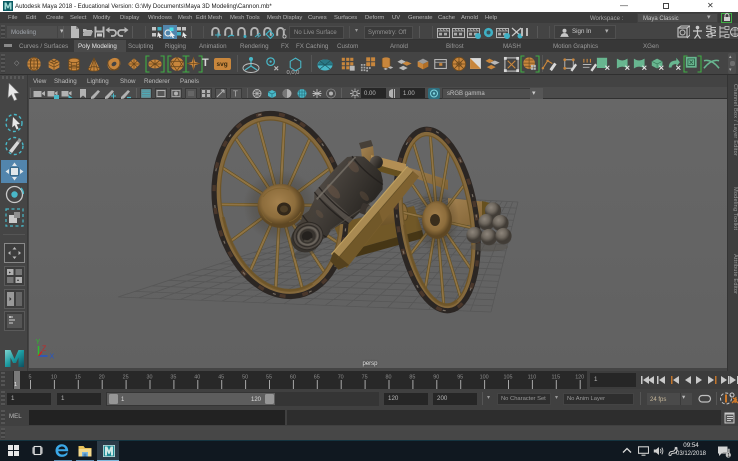 This screenshot has width=738, height=461. What do you see at coordinates (235, 93) in the screenshot?
I see `svg-text: T` at bounding box center [235, 93].